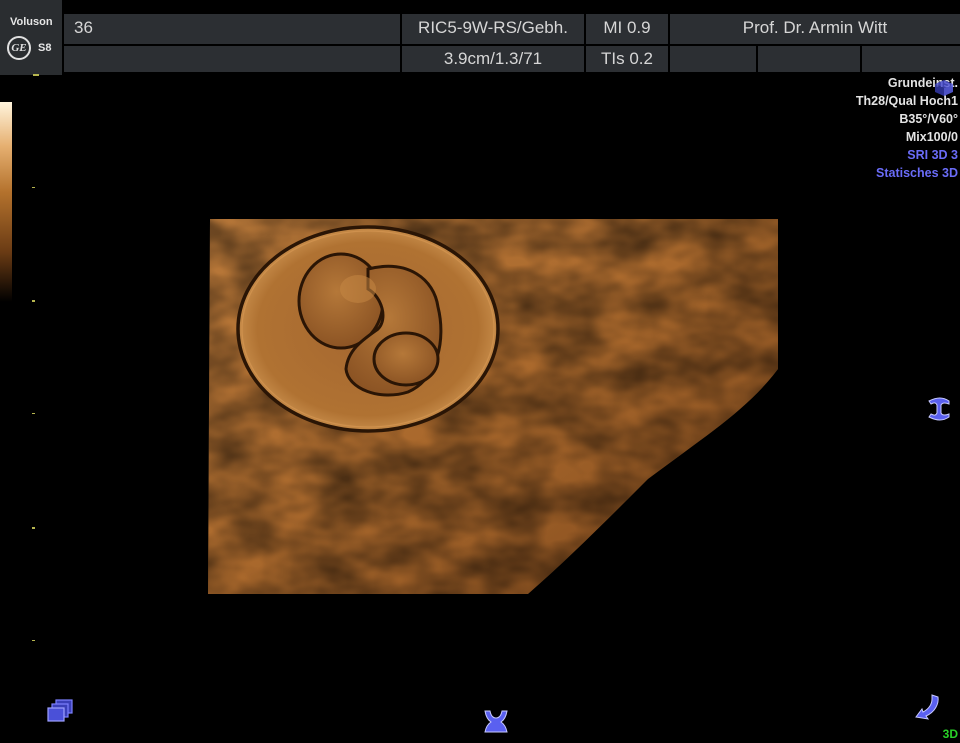  Describe the element at coordinates (939, 409) in the screenshot. I see `rotate-y-icon` at that location.